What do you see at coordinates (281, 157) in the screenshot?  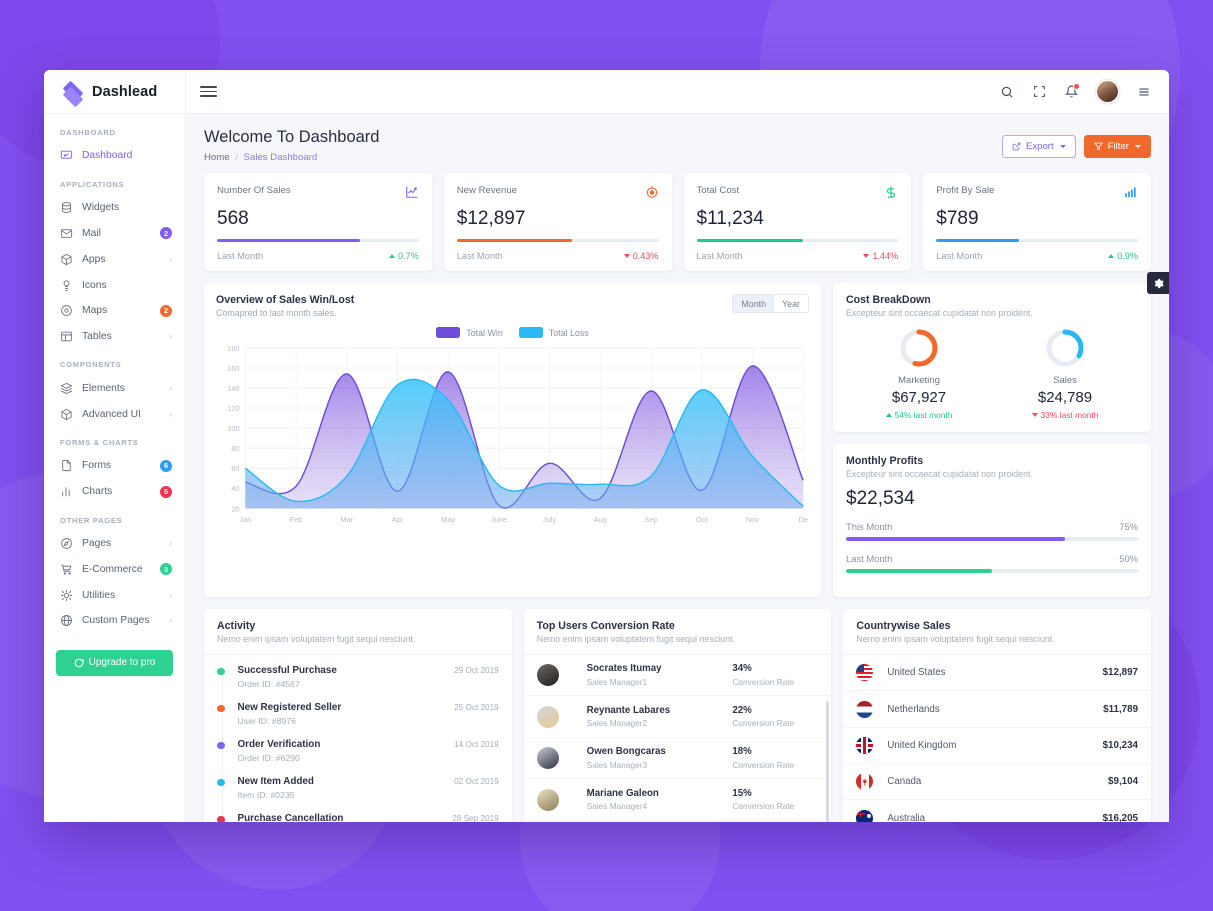 I see `breadcrumb-current: Sales Dashboard` at bounding box center [281, 157].